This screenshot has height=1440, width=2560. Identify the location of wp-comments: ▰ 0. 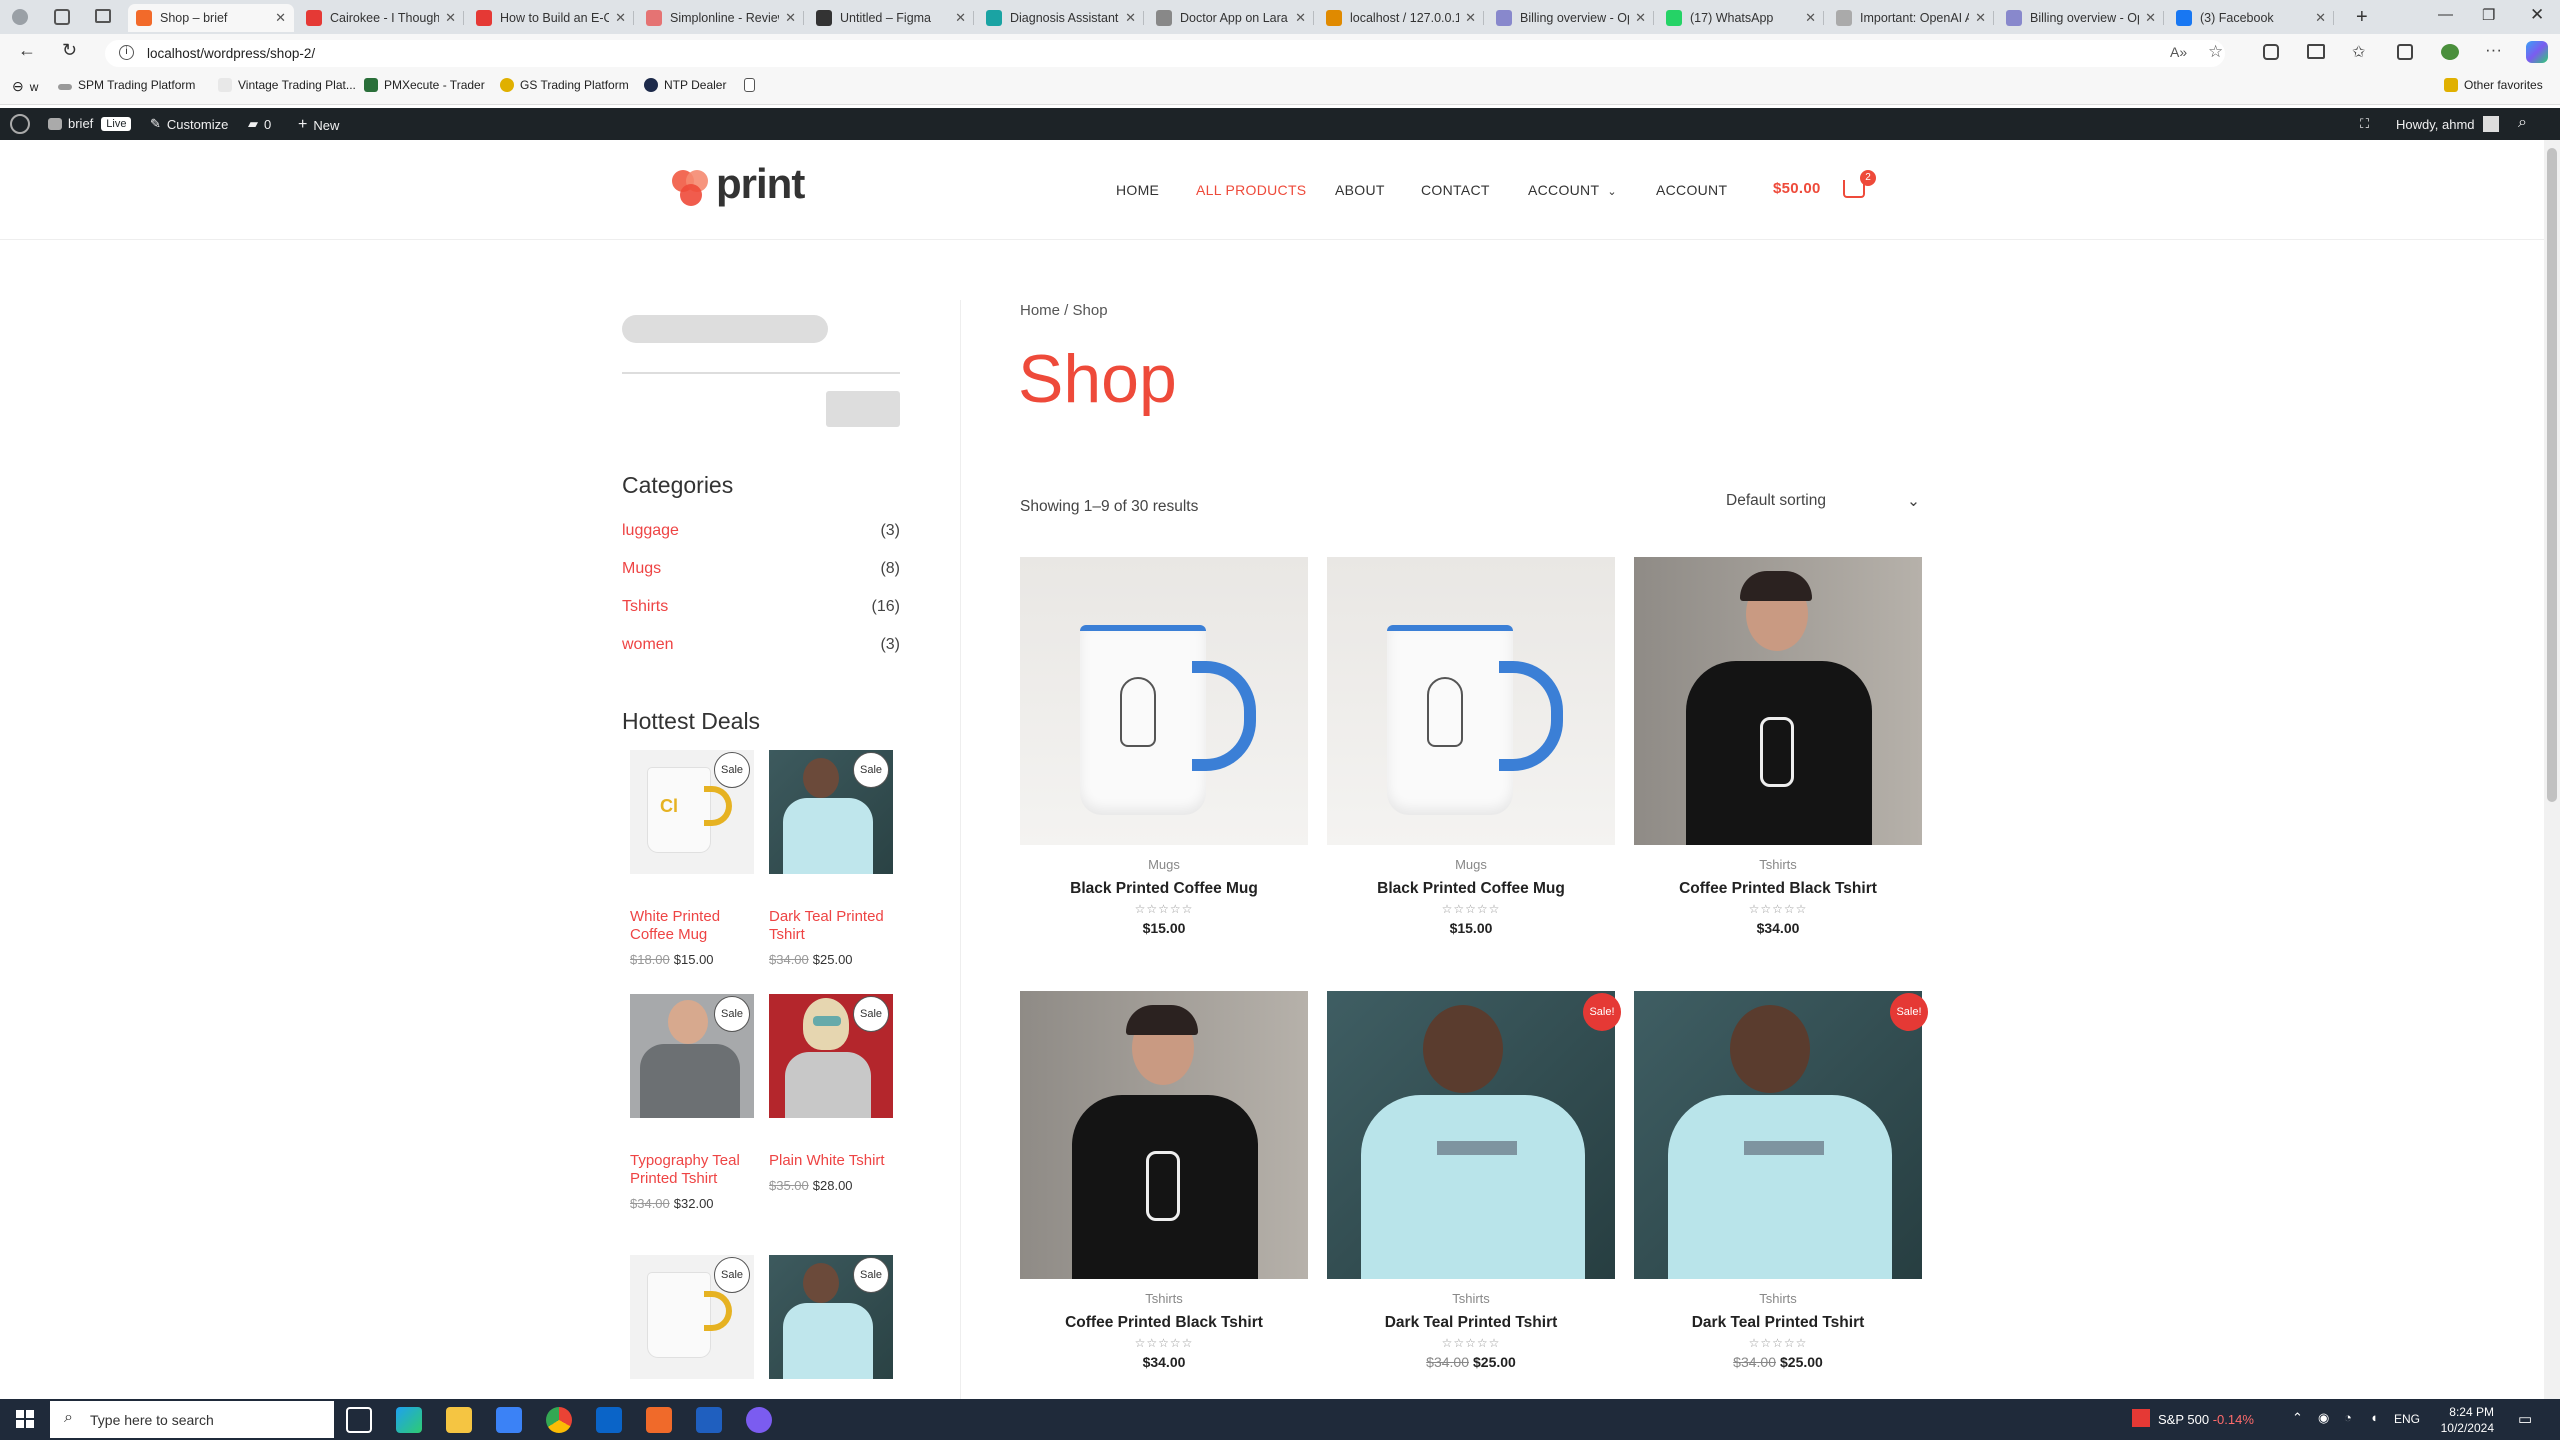
(259, 124).